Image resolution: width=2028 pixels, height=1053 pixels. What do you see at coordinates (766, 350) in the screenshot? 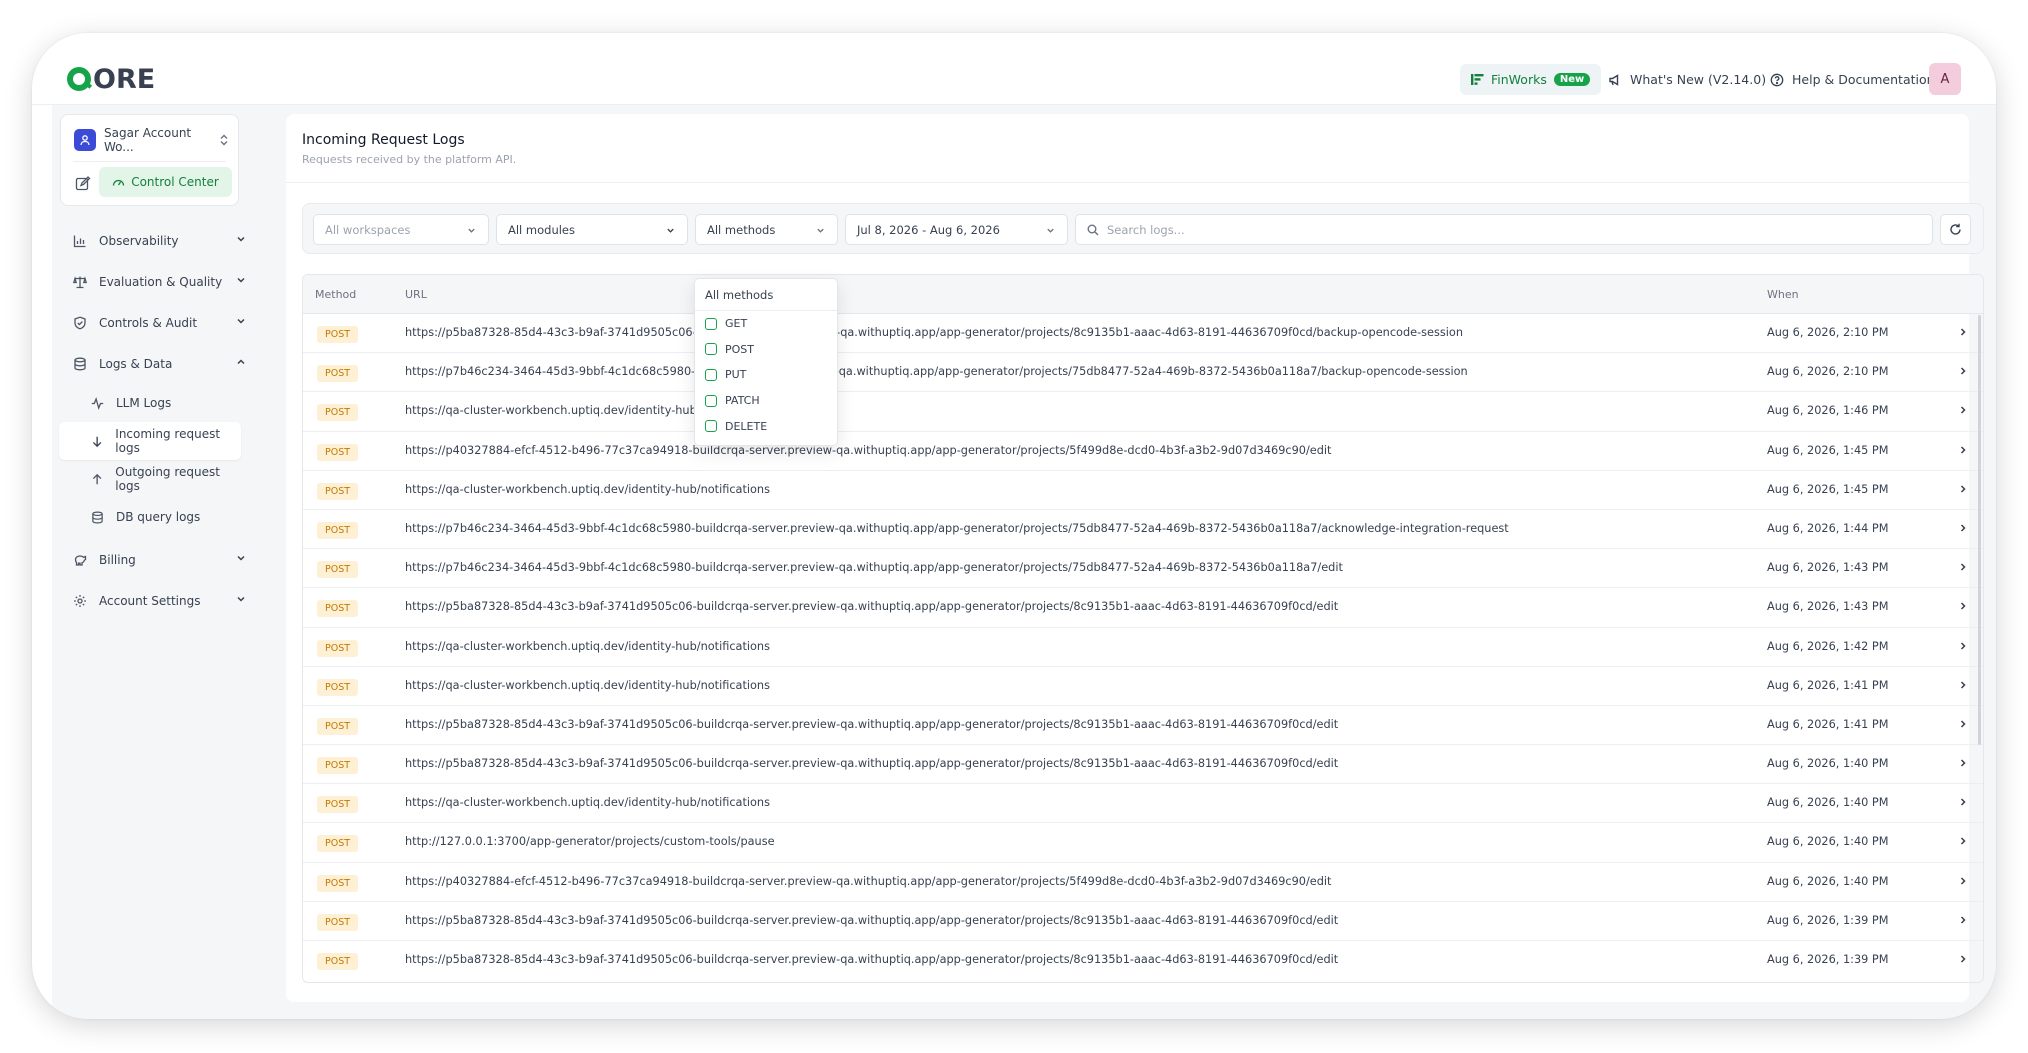
I see `dropdown-option-post: POST` at bounding box center [766, 350].